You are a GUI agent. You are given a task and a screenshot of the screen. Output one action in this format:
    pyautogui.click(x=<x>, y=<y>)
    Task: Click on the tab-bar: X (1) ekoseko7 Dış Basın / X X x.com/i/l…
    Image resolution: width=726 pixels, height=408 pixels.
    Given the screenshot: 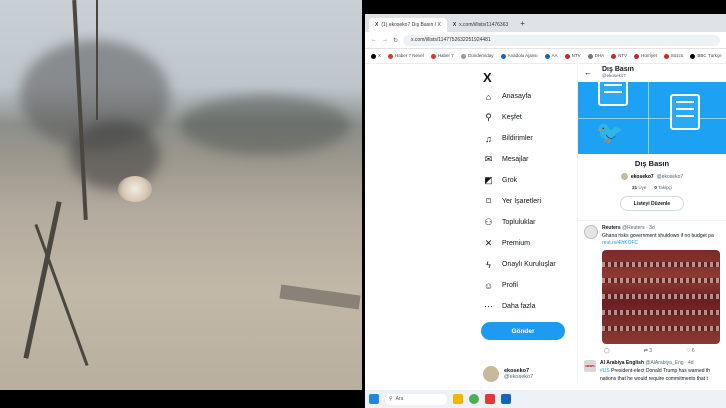 What is the action you would take?
    pyautogui.click(x=545, y=23)
    